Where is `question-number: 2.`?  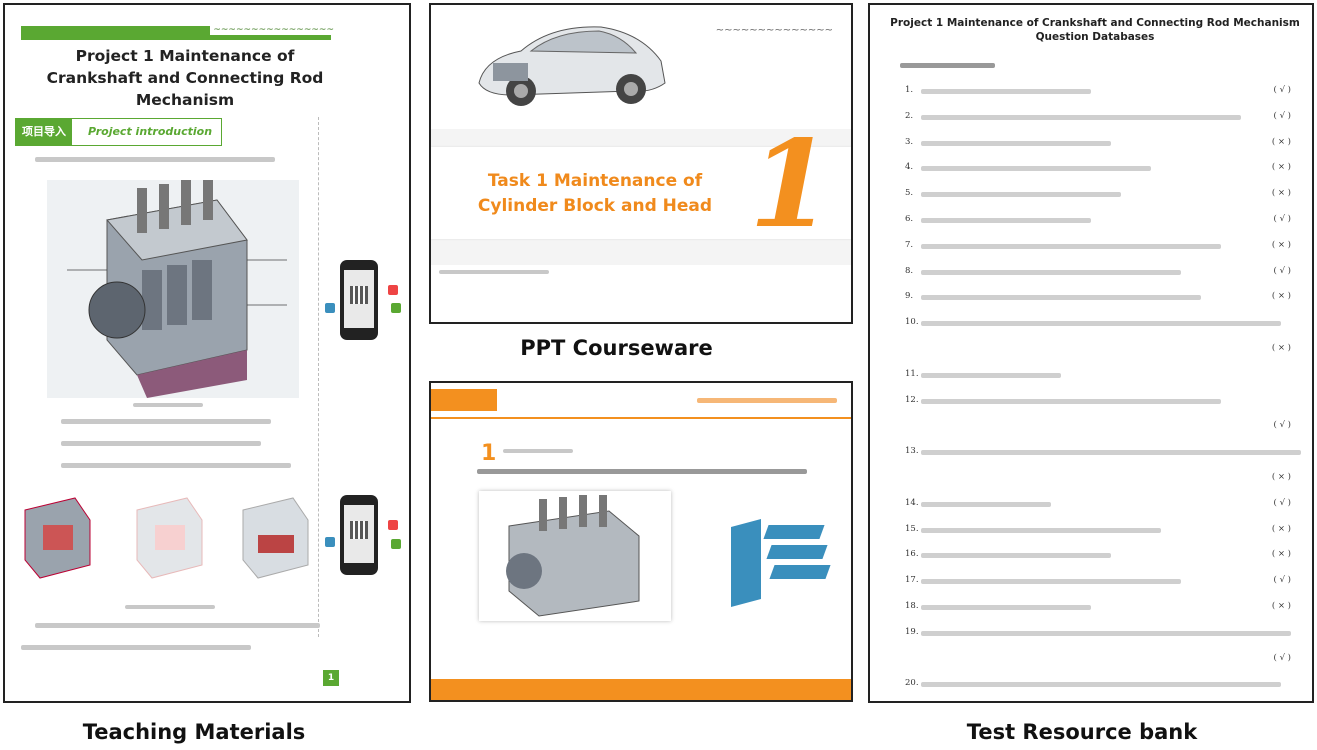 question-number: 2. is located at coordinates (909, 115).